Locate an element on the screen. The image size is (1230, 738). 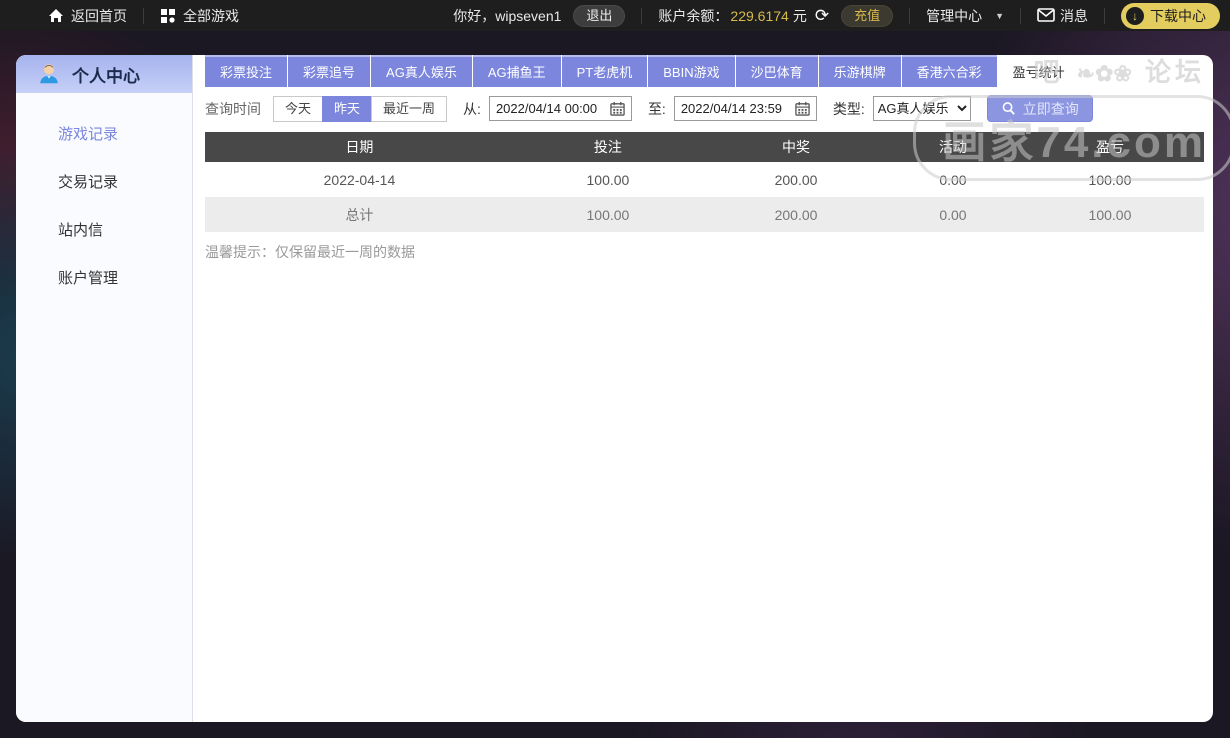
table-header-cell: 投注 is located at coordinates (607, 147).